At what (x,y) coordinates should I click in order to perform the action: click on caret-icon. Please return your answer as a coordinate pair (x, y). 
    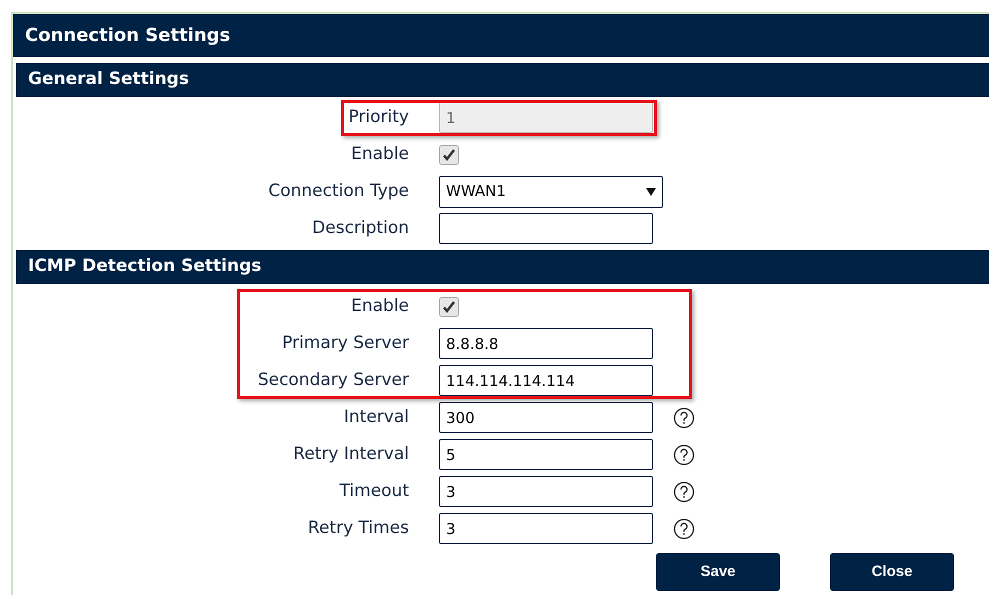
    Looking at the image, I should click on (651, 192).